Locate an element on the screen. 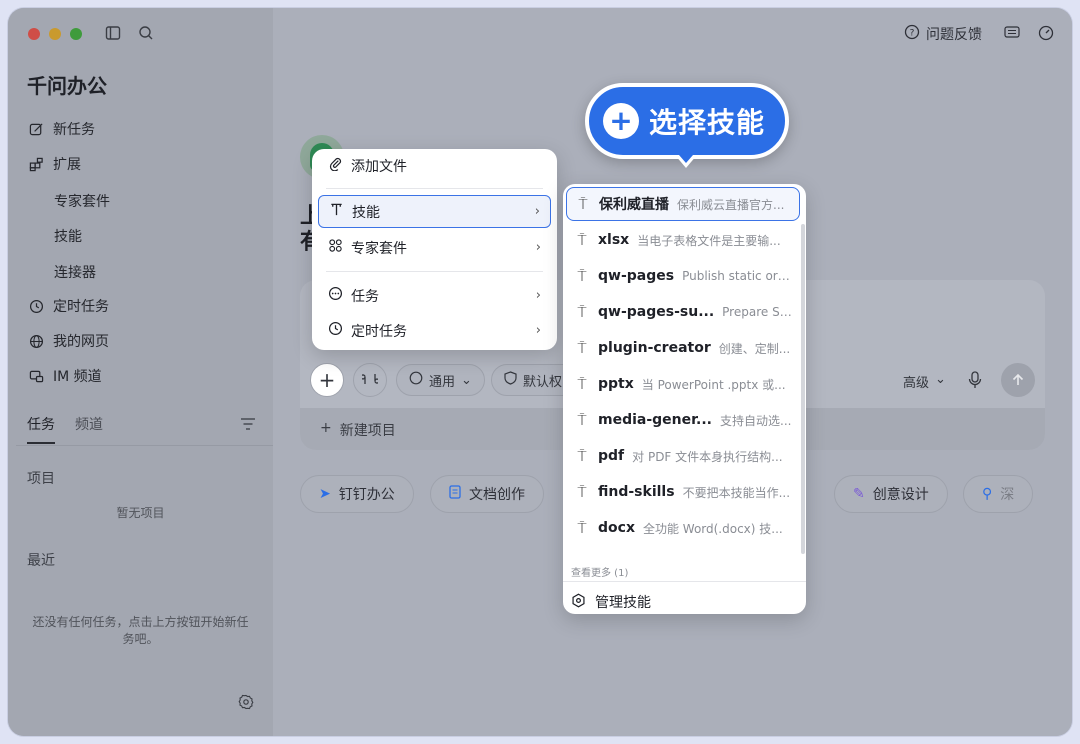  keyboard-icon is located at coordinates (1012, 34).